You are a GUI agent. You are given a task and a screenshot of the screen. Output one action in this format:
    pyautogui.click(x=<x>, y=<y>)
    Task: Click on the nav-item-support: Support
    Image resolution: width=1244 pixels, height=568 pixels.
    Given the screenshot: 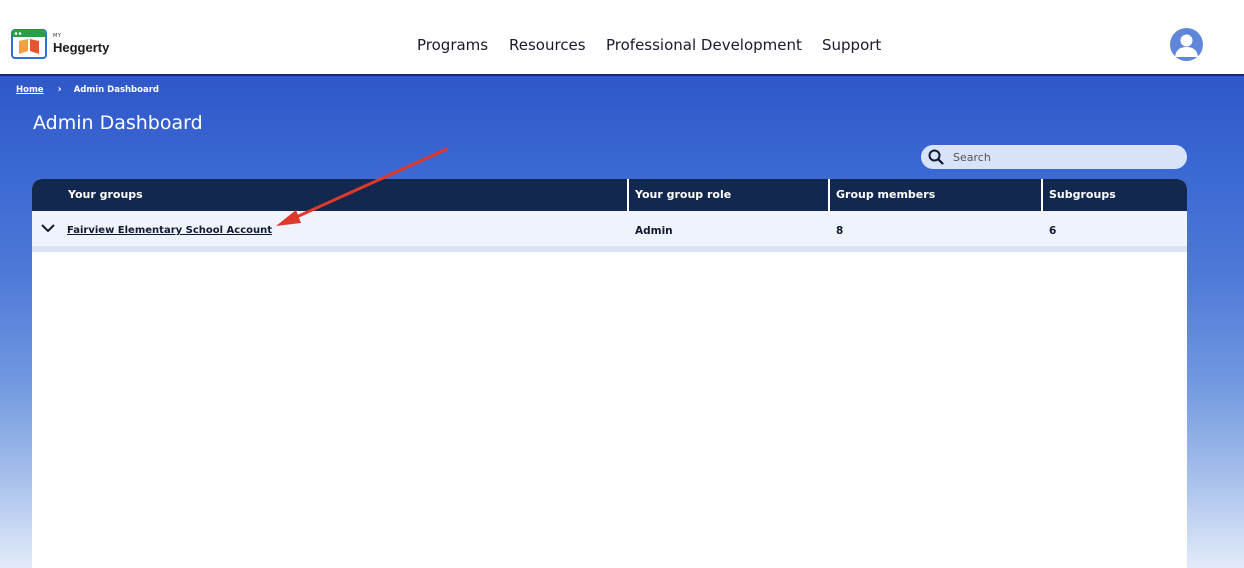 What is the action you would take?
    pyautogui.click(x=851, y=45)
    